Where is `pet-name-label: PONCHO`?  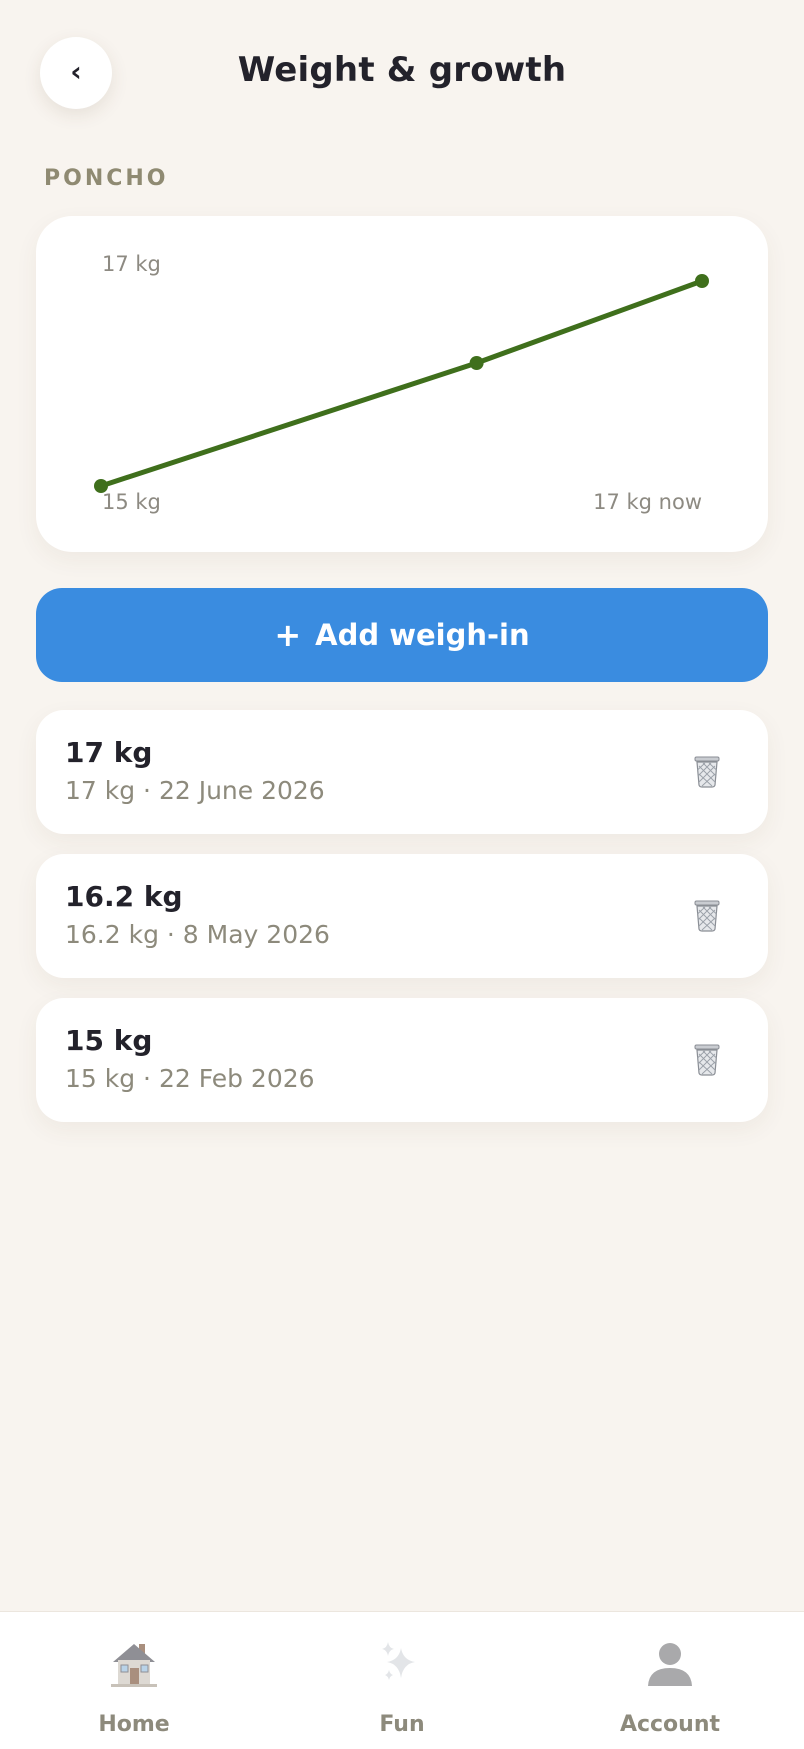 pet-name-label: PONCHO is located at coordinates (106, 178).